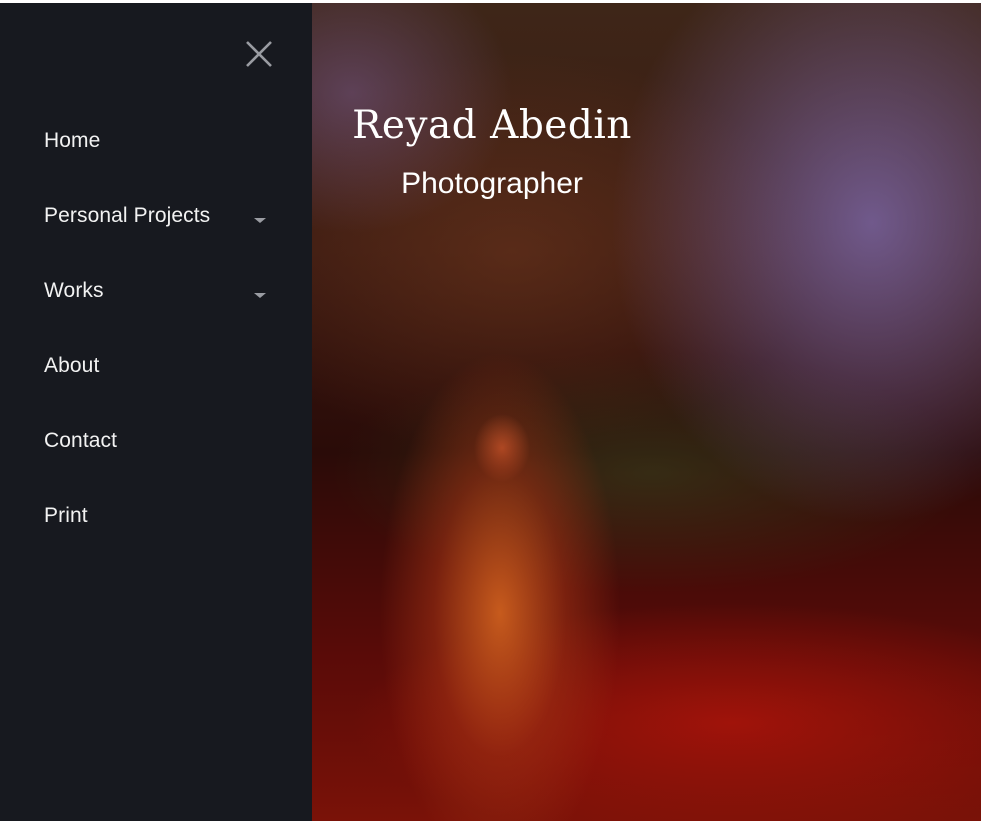 This screenshot has width=981, height=822. Describe the element at coordinates (156, 440) in the screenshot. I see `nav-item-contact: Contact` at that location.